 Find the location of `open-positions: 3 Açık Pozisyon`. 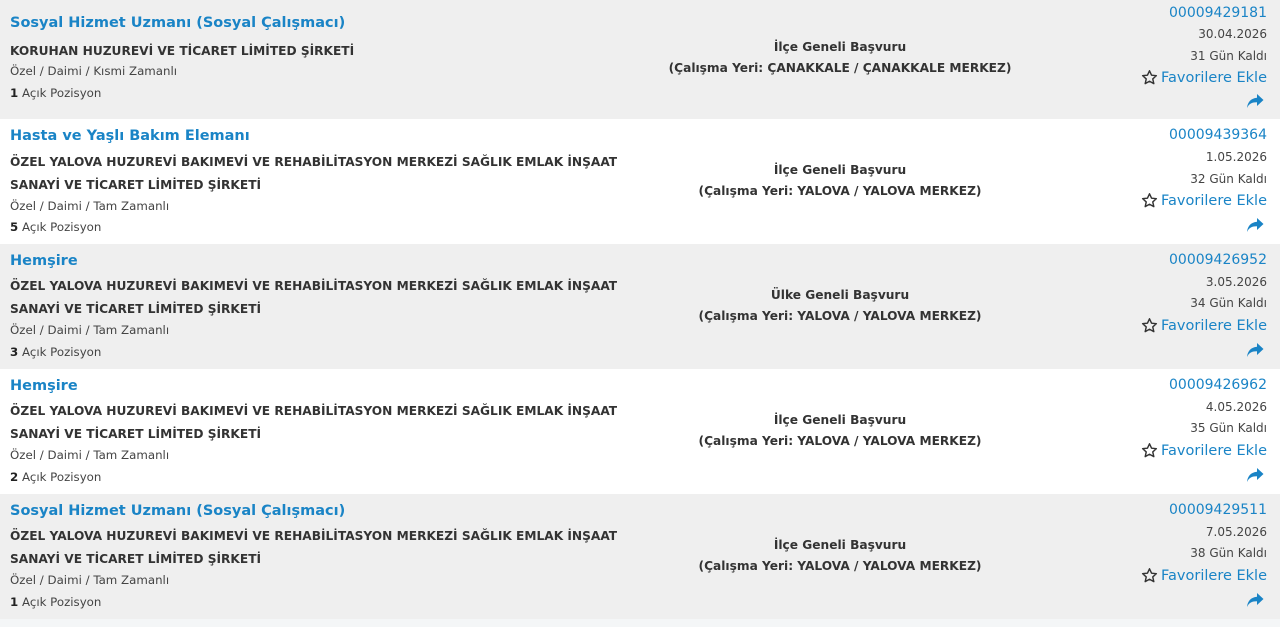

open-positions: 3 Açık Pozisyon is located at coordinates (55, 352).